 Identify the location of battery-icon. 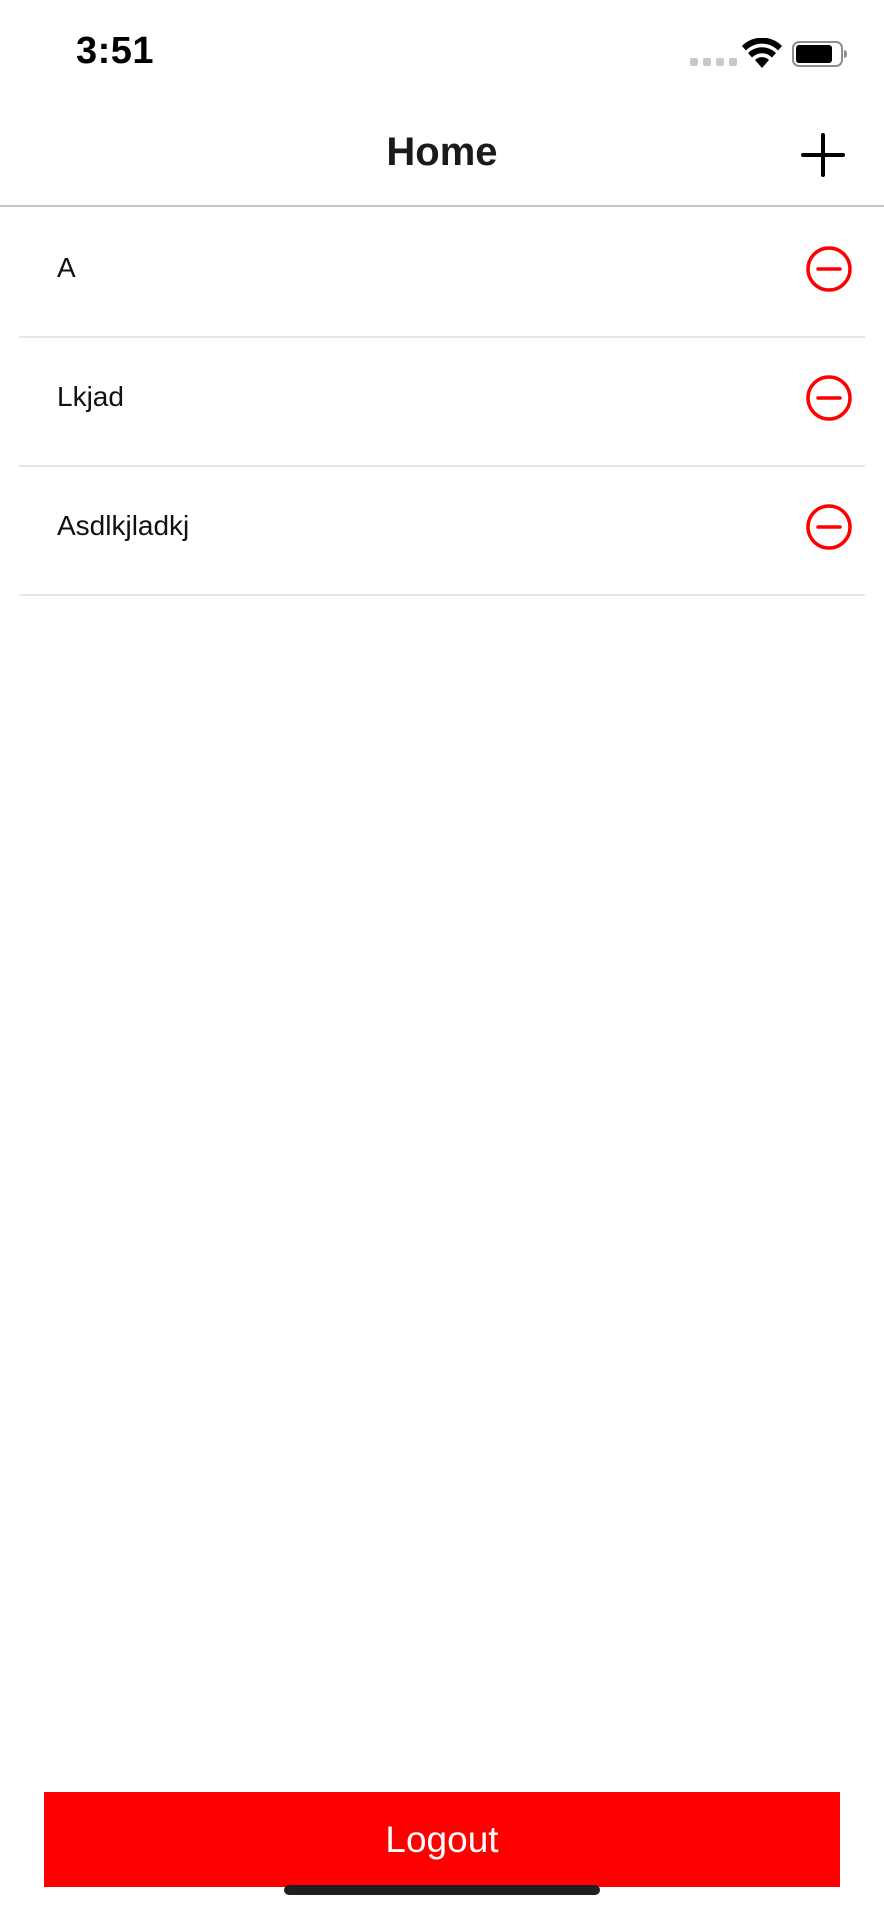
(819, 54).